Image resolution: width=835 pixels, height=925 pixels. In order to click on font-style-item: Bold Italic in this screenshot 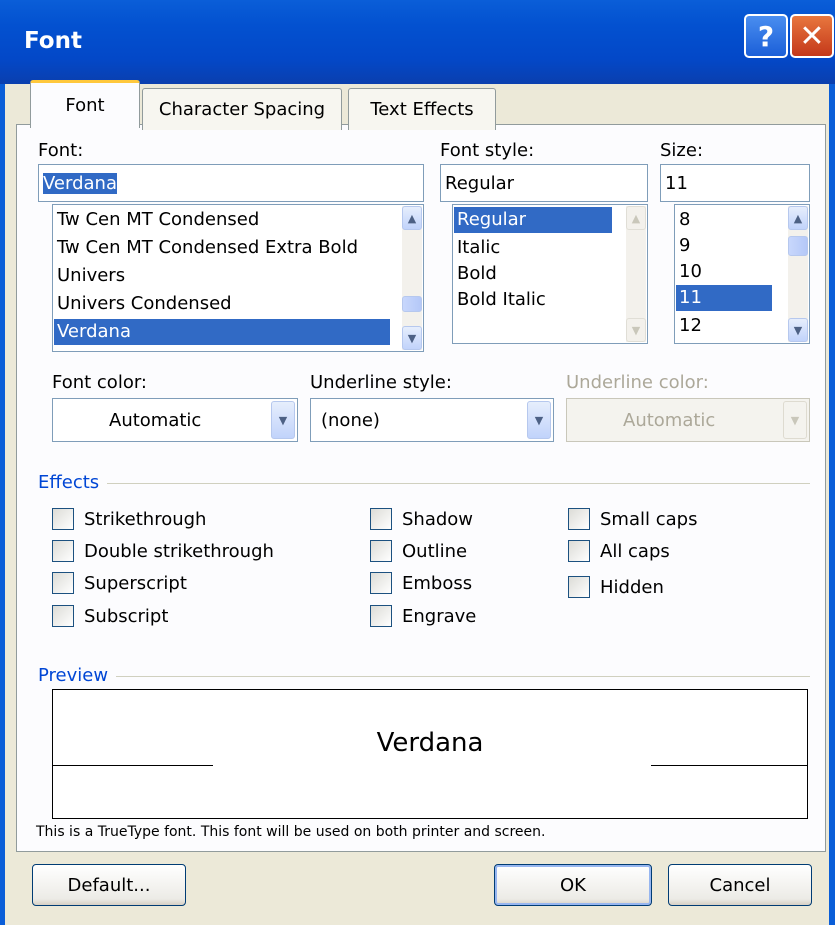, I will do `click(501, 300)`.